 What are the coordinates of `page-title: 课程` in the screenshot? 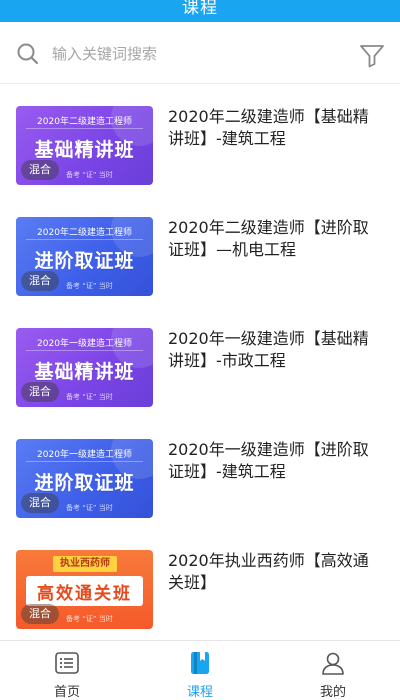 It's located at (200, 9).